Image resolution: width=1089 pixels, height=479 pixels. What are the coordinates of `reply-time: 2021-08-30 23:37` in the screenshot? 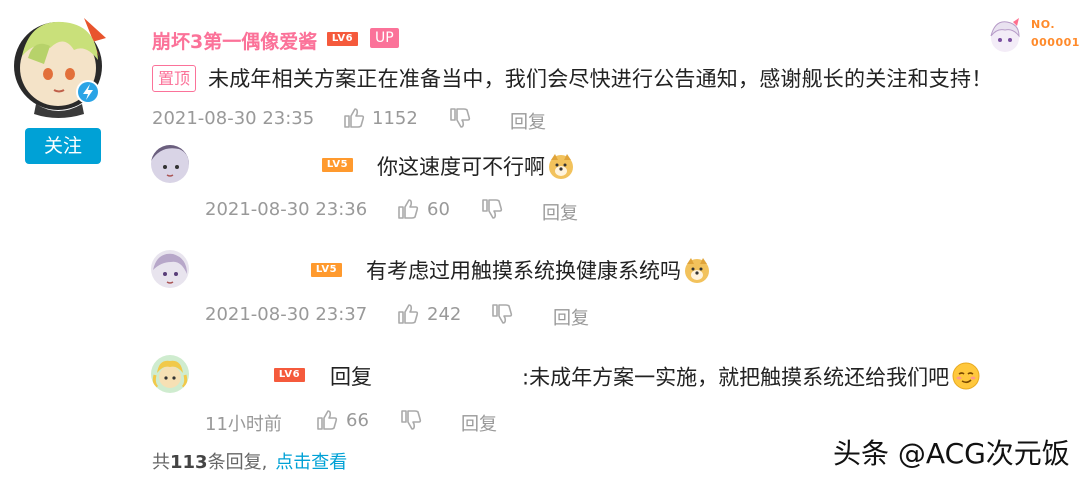 It's located at (286, 314).